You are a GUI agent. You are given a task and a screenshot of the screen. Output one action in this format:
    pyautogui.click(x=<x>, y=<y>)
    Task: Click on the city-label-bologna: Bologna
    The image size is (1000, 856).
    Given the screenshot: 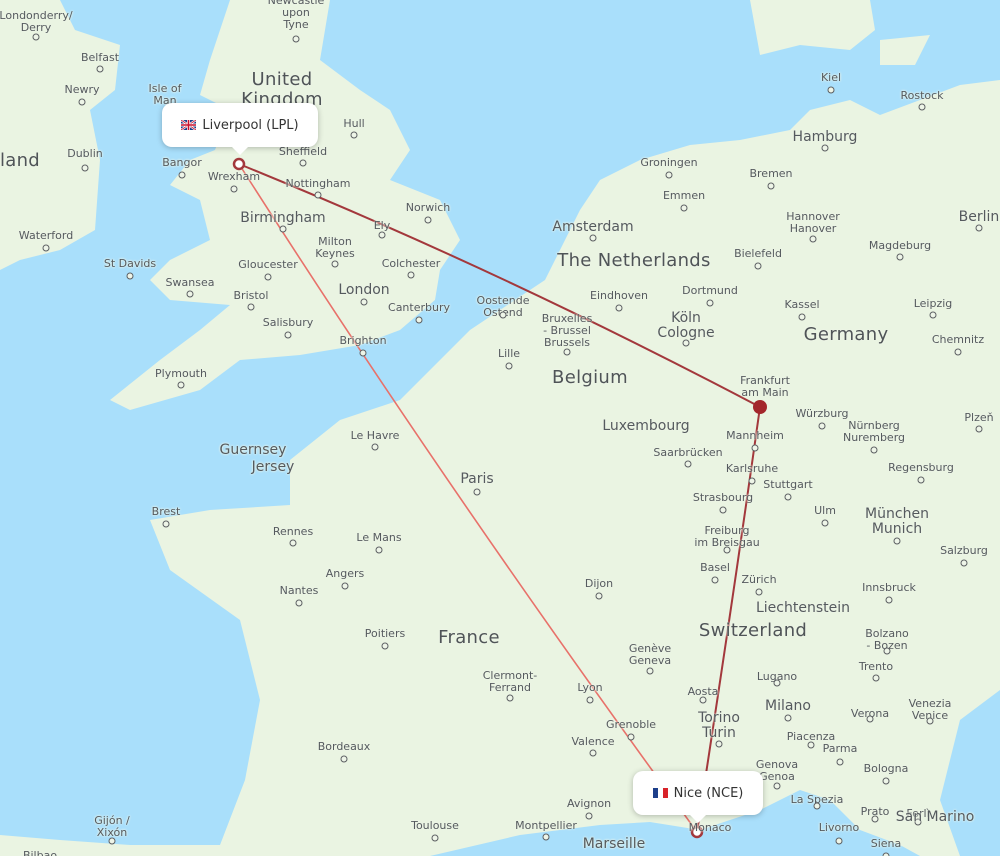 What is the action you would take?
    pyautogui.click(x=886, y=768)
    